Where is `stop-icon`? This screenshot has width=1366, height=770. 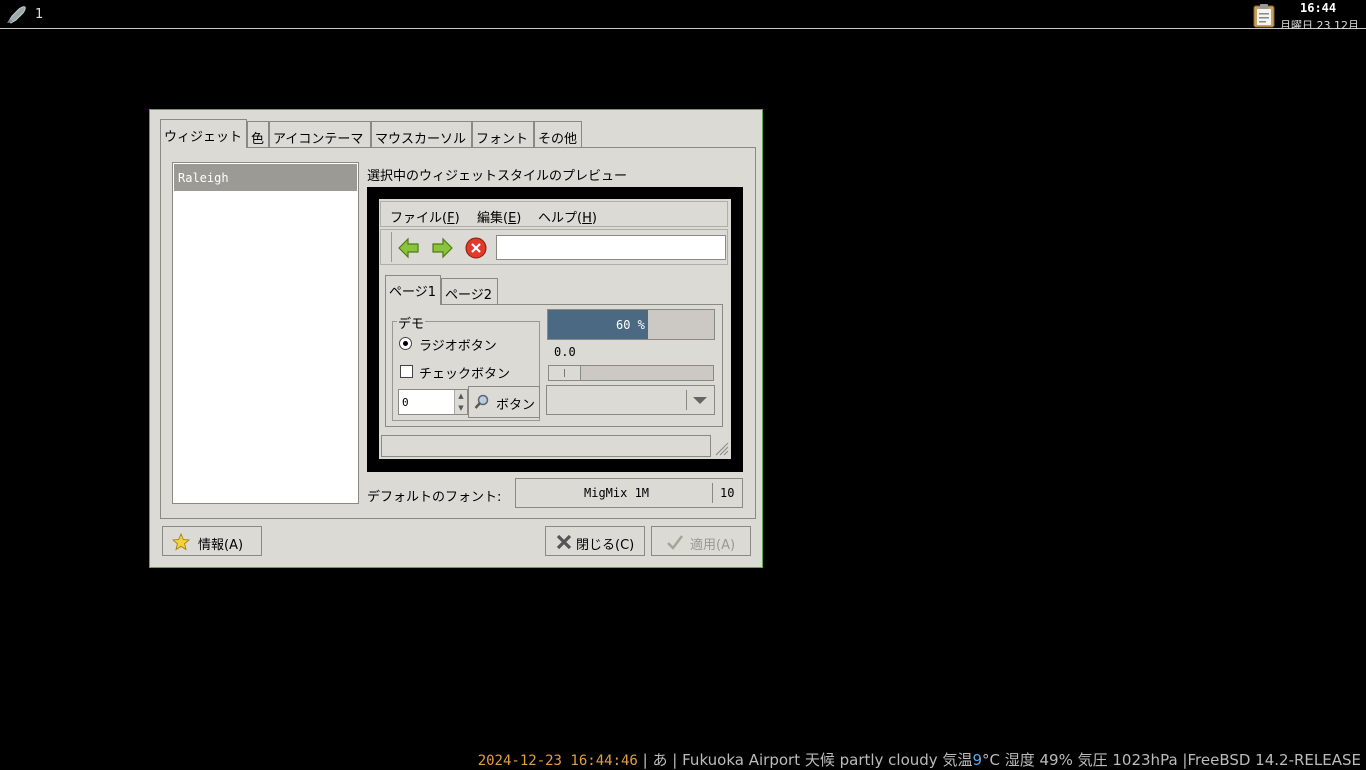
stop-icon is located at coordinates (476, 248).